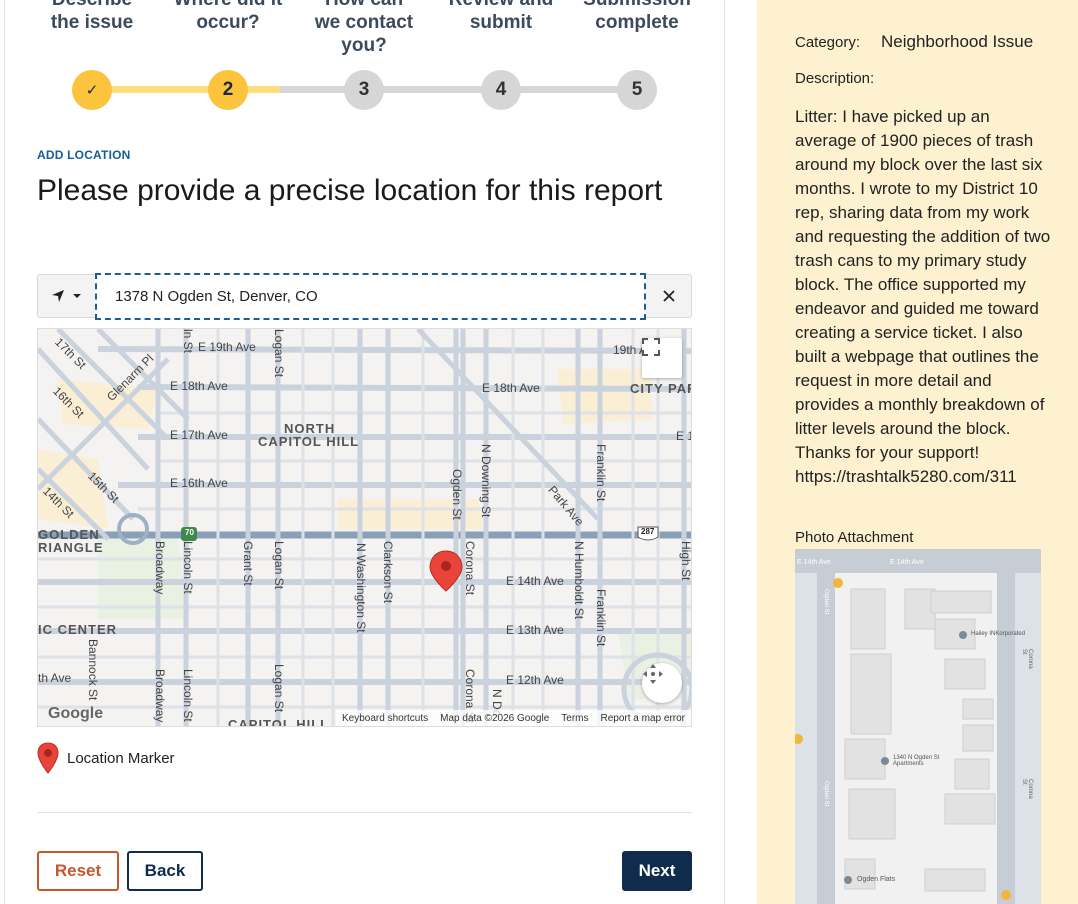 This screenshot has height=904, width=1078. I want to click on map-label: ln St, so click(188, 341).